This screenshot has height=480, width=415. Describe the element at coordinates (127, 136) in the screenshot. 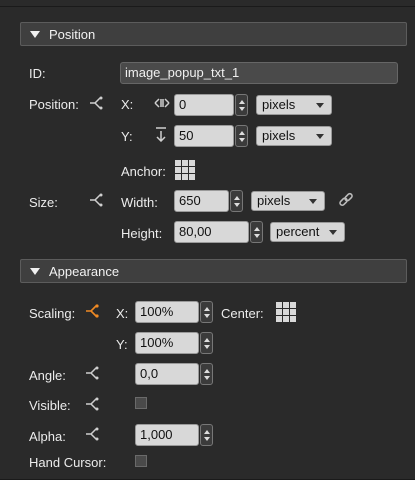

I see `position-y-label: Y:` at that location.